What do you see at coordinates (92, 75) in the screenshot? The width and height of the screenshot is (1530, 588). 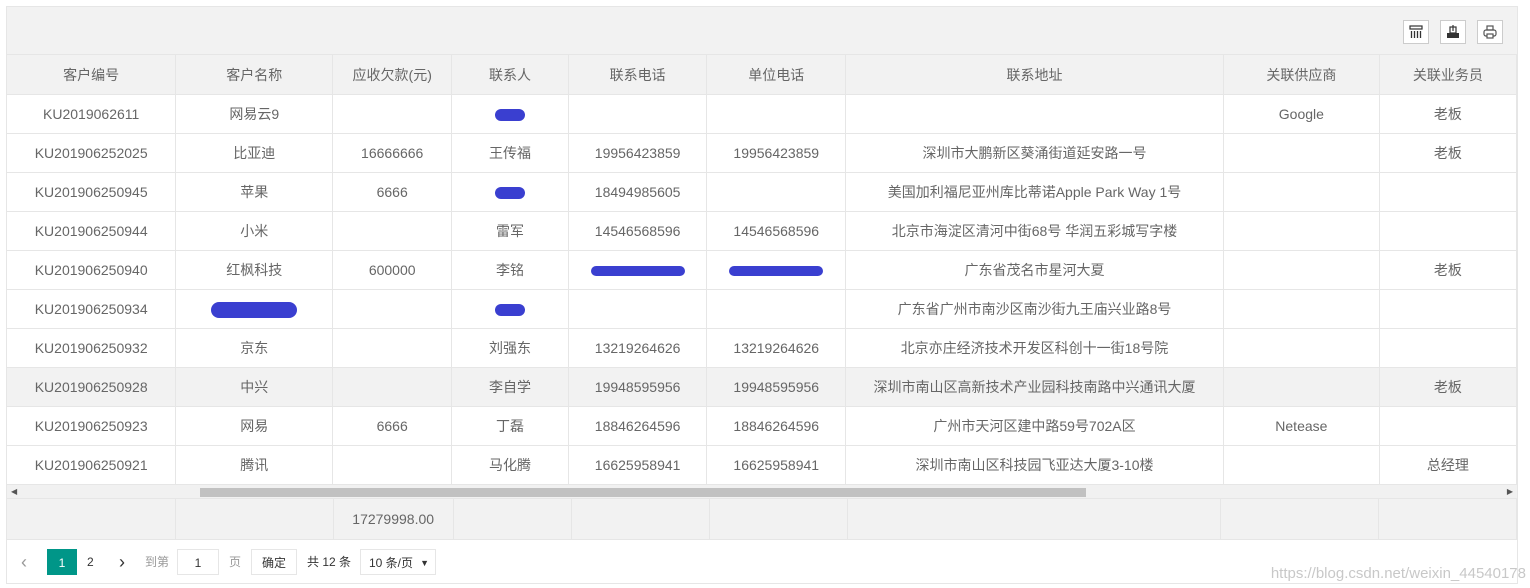 I see `column-header: 客户编号` at bounding box center [92, 75].